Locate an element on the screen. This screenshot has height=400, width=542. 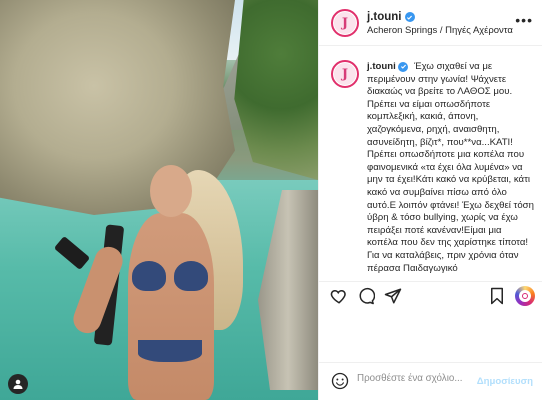
like-button is located at coordinates (339, 296).